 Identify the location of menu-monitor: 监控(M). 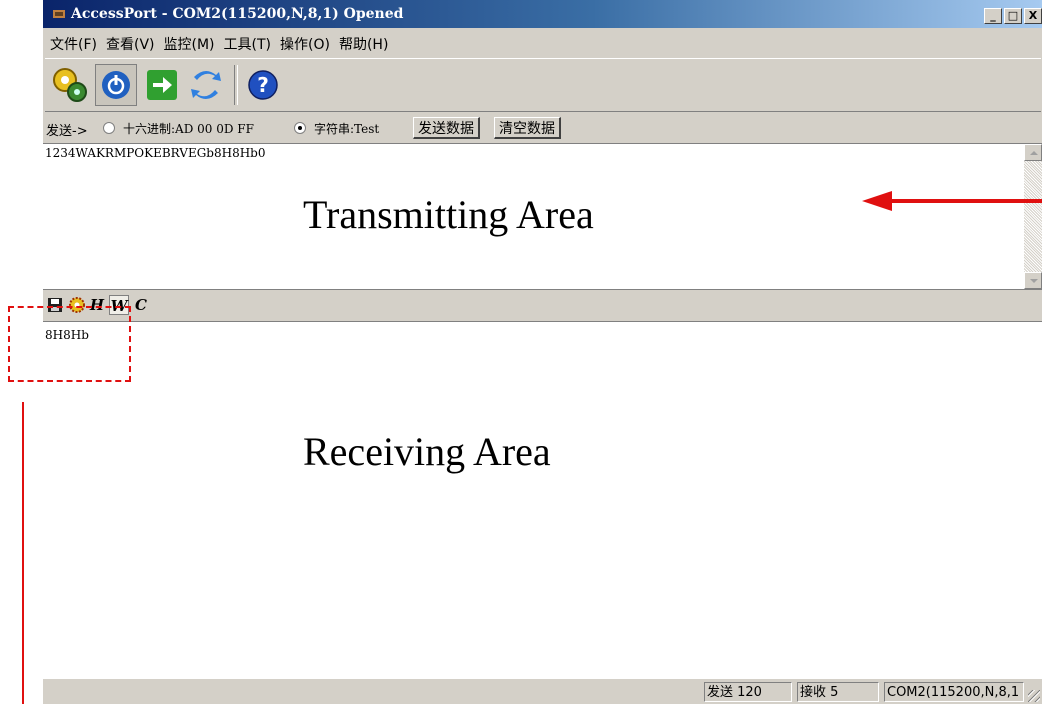
(194, 45).